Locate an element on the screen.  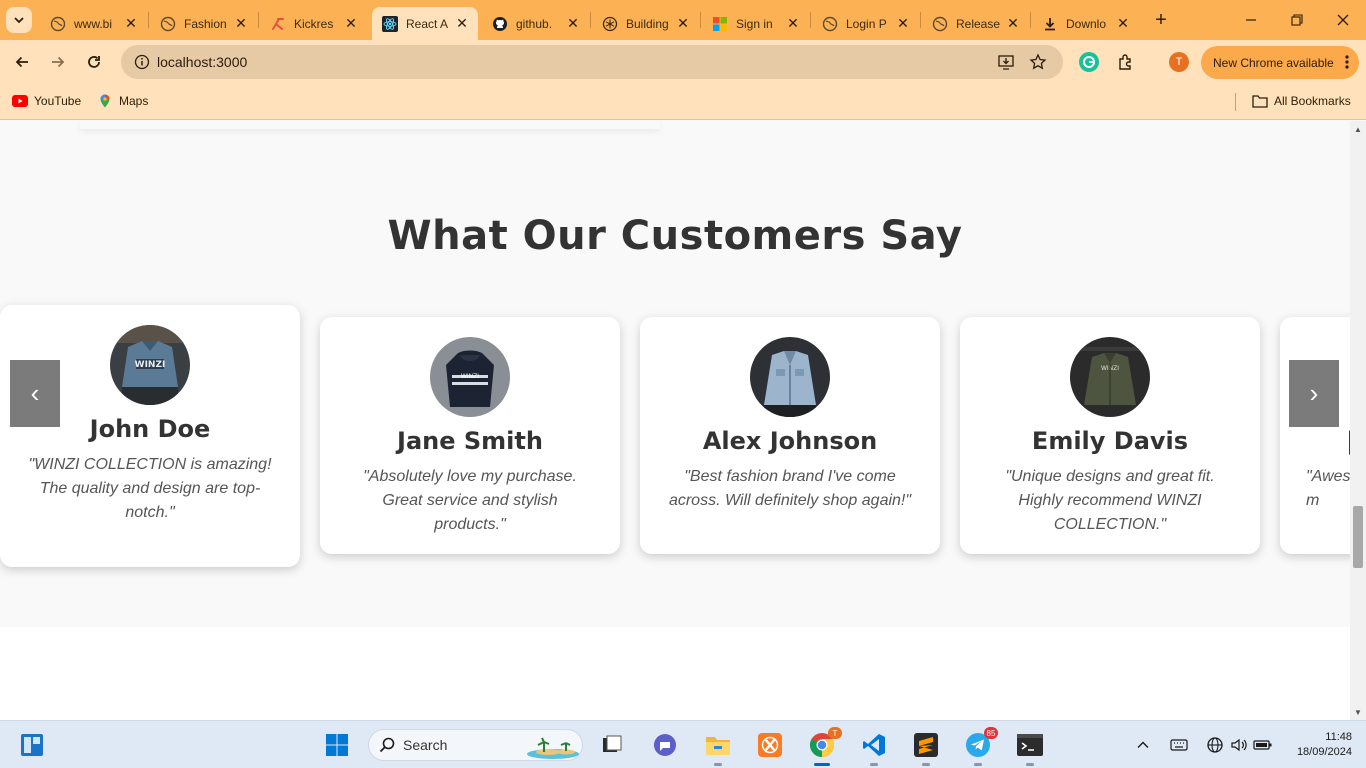
forward-button is located at coordinates (58, 62).